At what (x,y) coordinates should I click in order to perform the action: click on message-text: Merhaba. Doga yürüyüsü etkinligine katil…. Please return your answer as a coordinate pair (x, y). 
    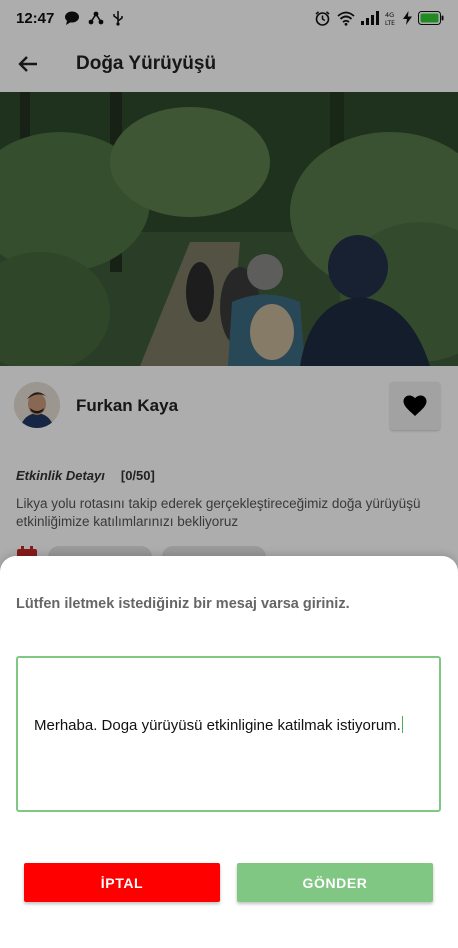
    Looking at the image, I should click on (229, 726).